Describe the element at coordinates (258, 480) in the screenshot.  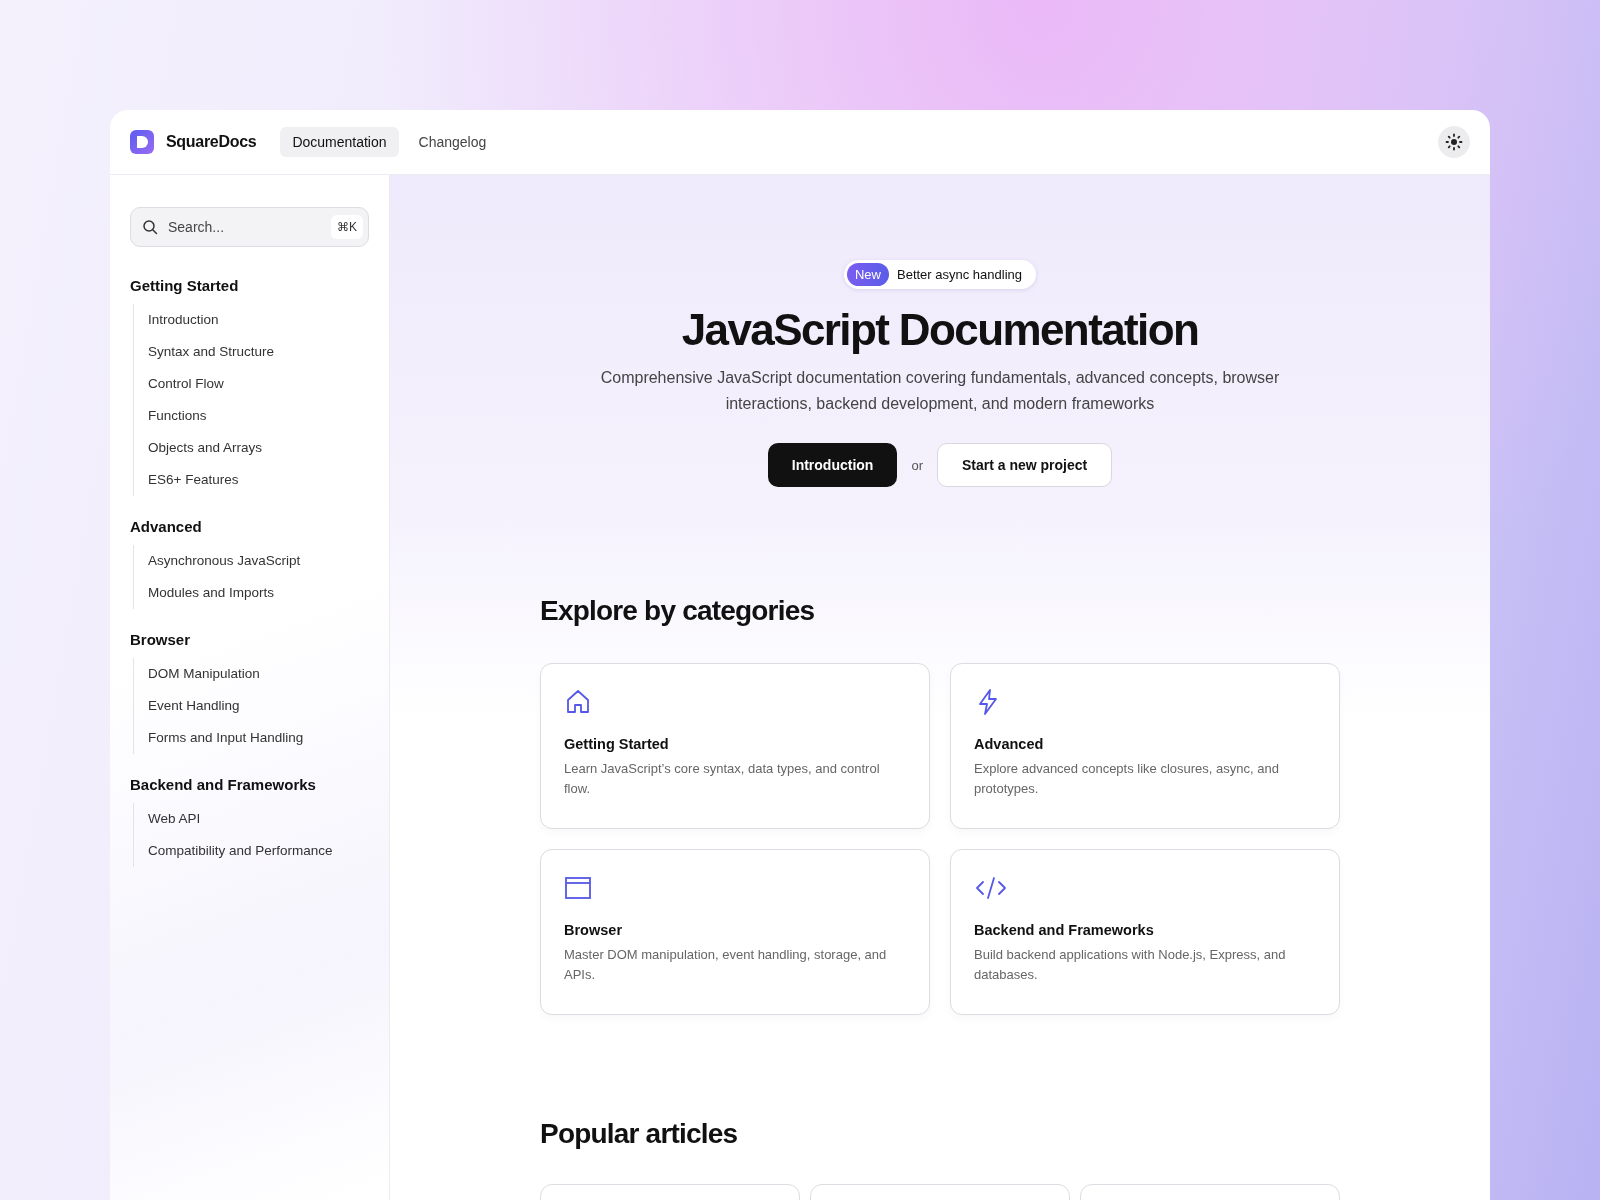
I see `sidebar-link: ES6+ Features` at that location.